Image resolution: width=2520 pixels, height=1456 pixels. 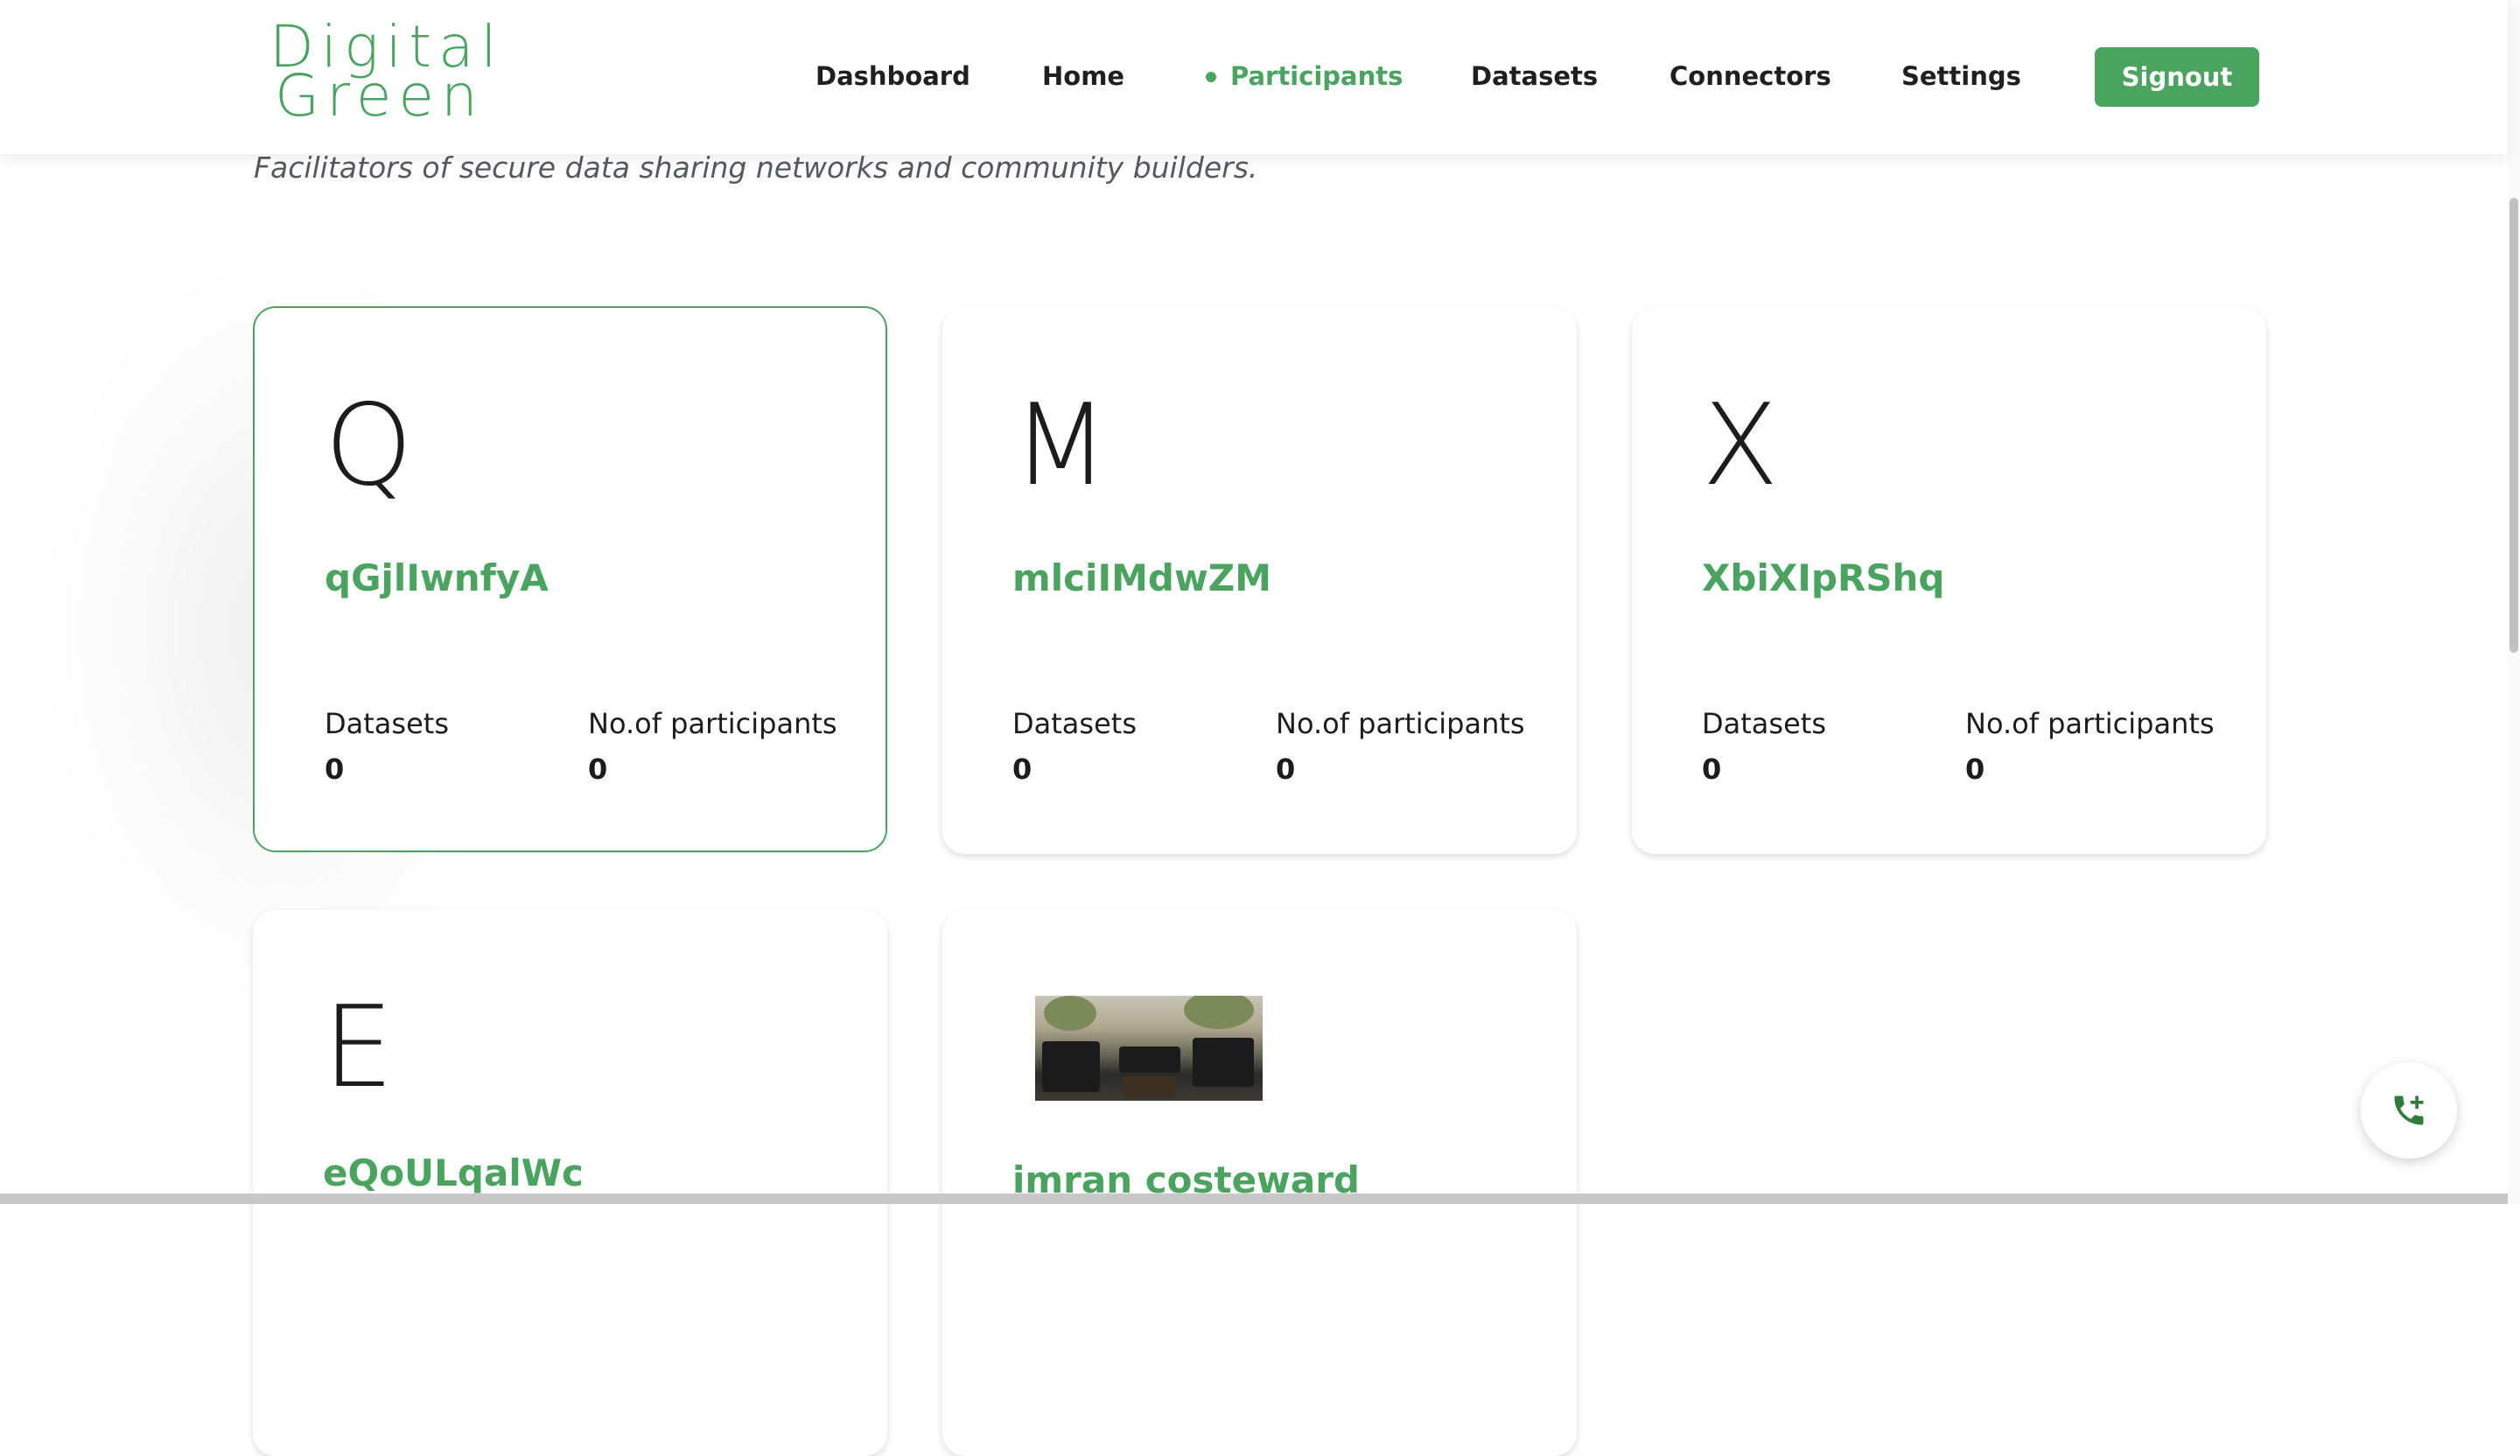 What do you see at coordinates (1061, 446) in the screenshot?
I see `participant-initial: M` at bounding box center [1061, 446].